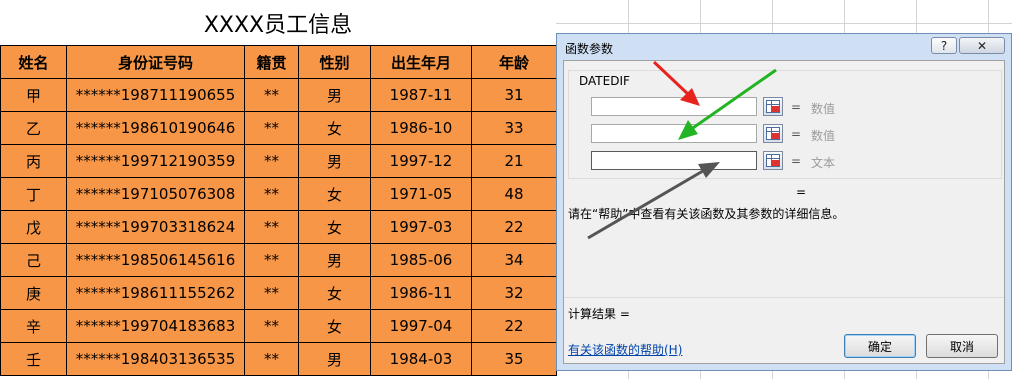  I want to click on cell-name: 戊, so click(33, 227).